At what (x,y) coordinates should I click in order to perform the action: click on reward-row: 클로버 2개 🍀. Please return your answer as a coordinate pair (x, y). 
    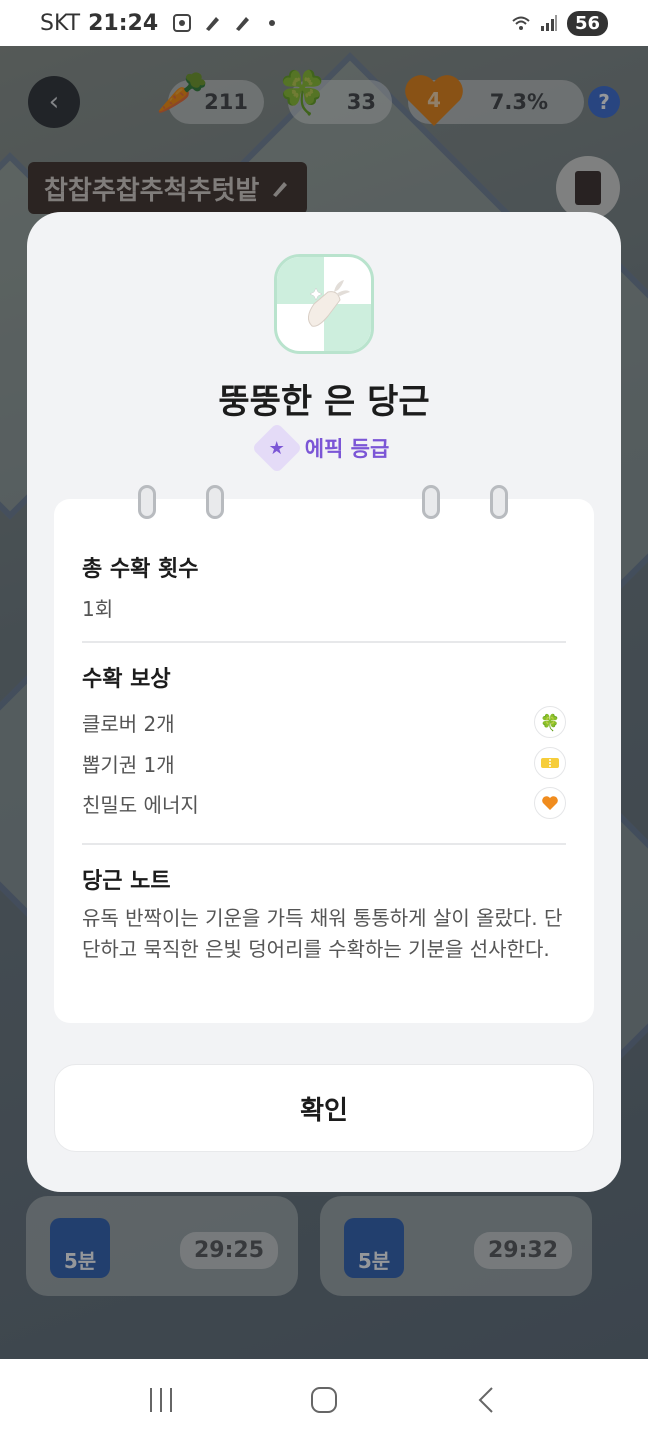
    Looking at the image, I should click on (324, 722).